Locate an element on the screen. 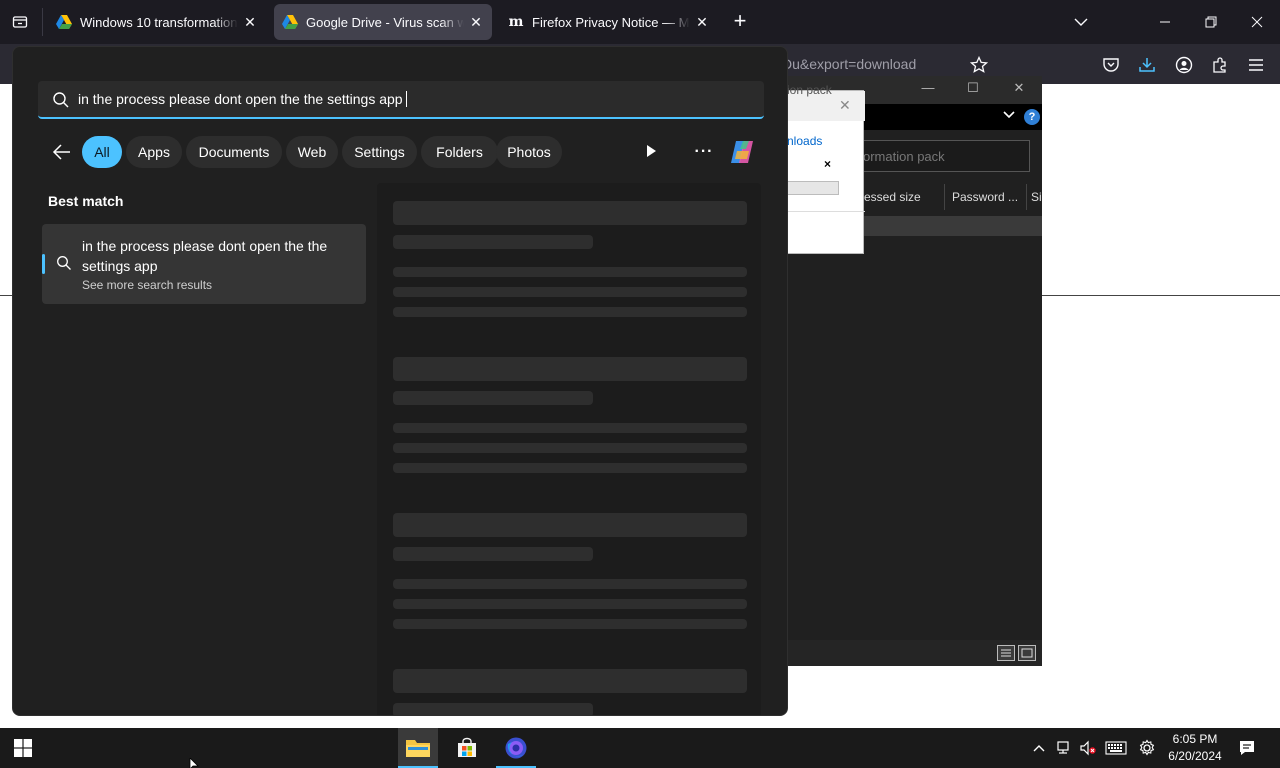 This screenshot has width=1280, height=768. google-drive-icon is located at coordinates (64, 22).